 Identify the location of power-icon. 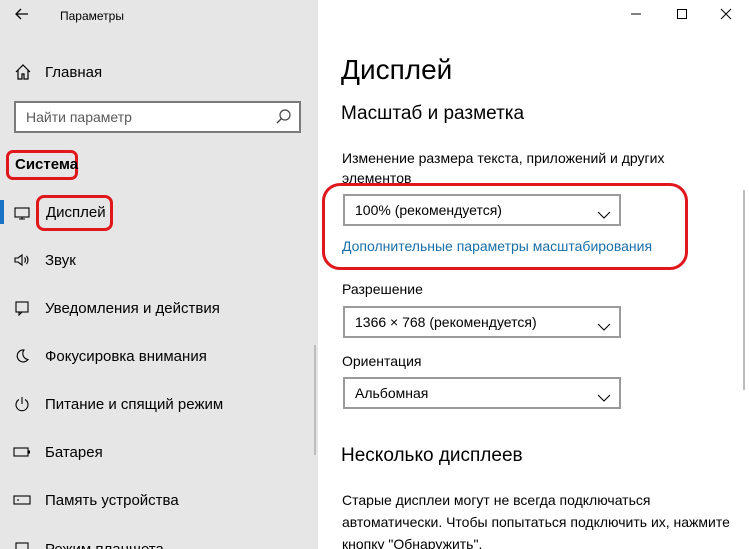
(22, 404).